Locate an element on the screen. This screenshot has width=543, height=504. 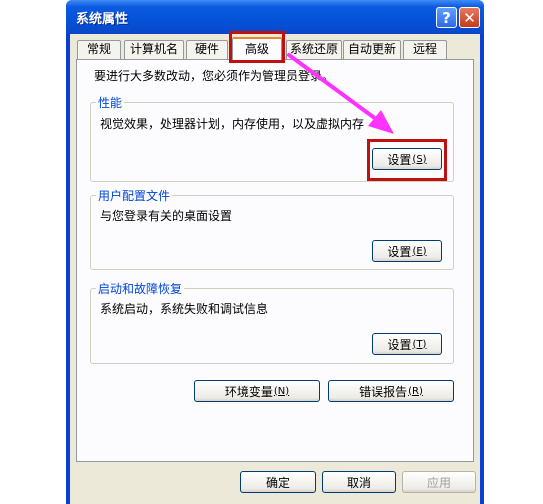
annotation-arrow is located at coordinates (340, 93).